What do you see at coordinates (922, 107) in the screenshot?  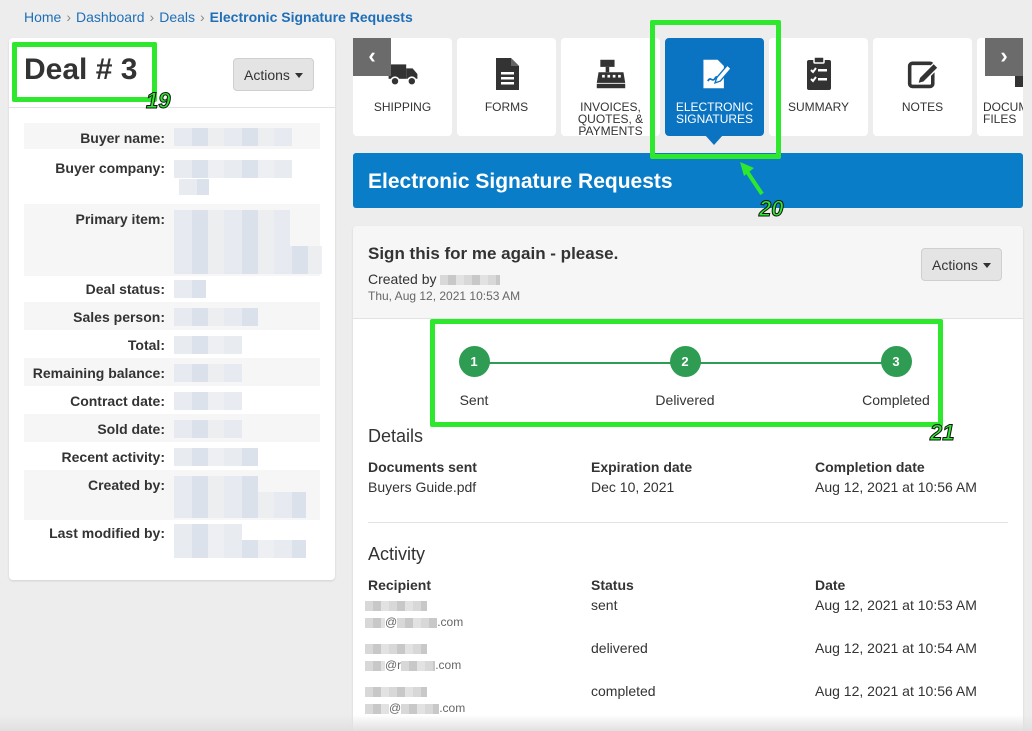 I see `tab-label: NOTES` at bounding box center [922, 107].